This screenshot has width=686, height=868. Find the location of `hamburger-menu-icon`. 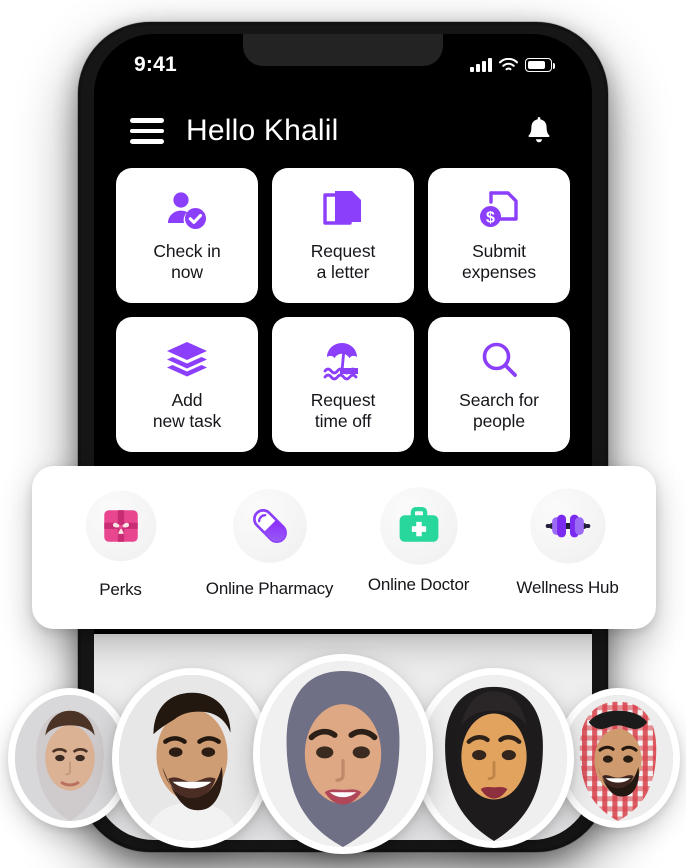

hamburger-menu-icon is located at coordinates (147, 131).